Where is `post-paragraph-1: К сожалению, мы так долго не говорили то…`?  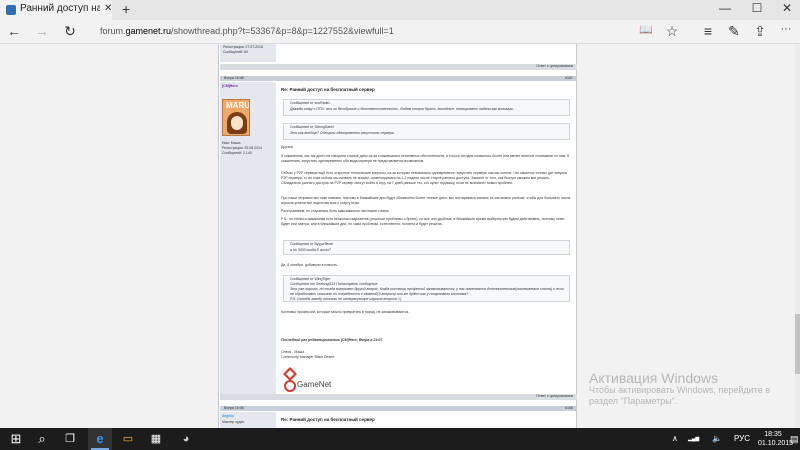
post-paragraph-1: К сожалению, мы так долго не говорили то… is located at coordinates (425, 158).